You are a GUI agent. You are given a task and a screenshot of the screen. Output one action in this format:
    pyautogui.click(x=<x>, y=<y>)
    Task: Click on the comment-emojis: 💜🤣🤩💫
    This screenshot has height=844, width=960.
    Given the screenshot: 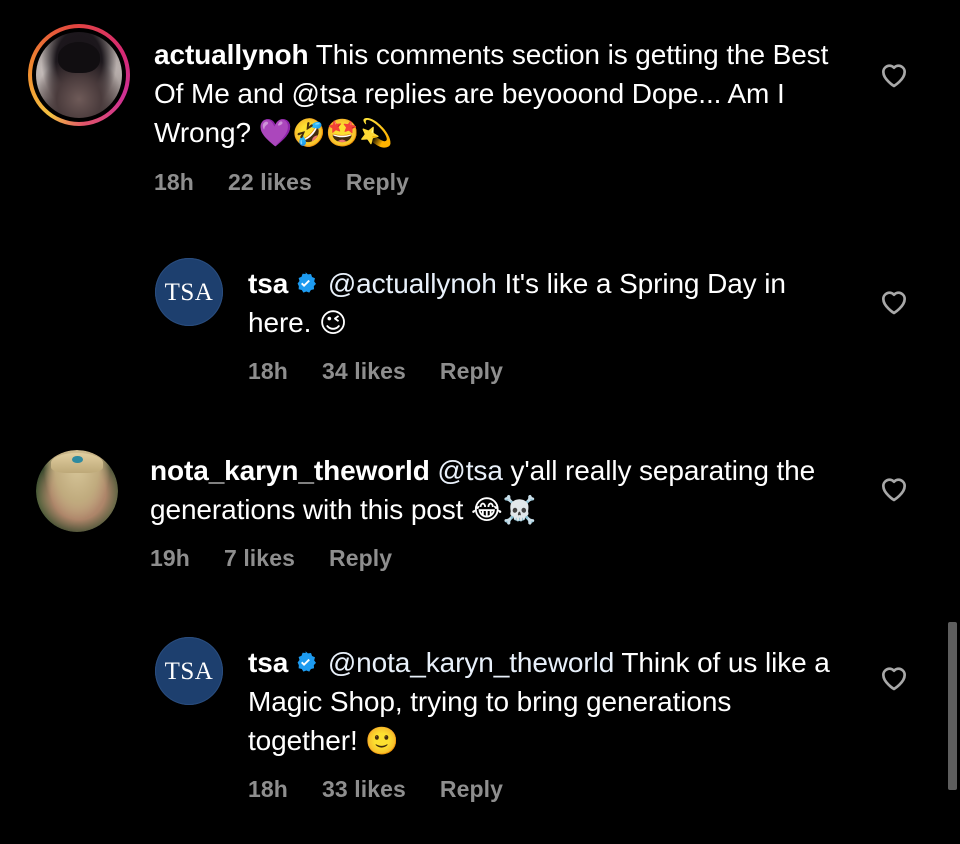 What is the action you would take?
    pyautogui.click(x=325, y=133)
    